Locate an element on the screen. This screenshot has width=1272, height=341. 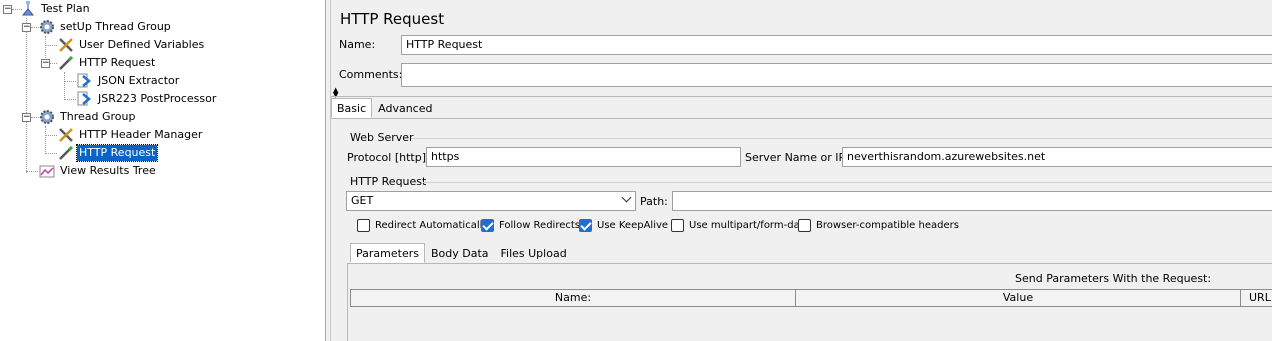
graph-icon is located at coordinates (47, 171).